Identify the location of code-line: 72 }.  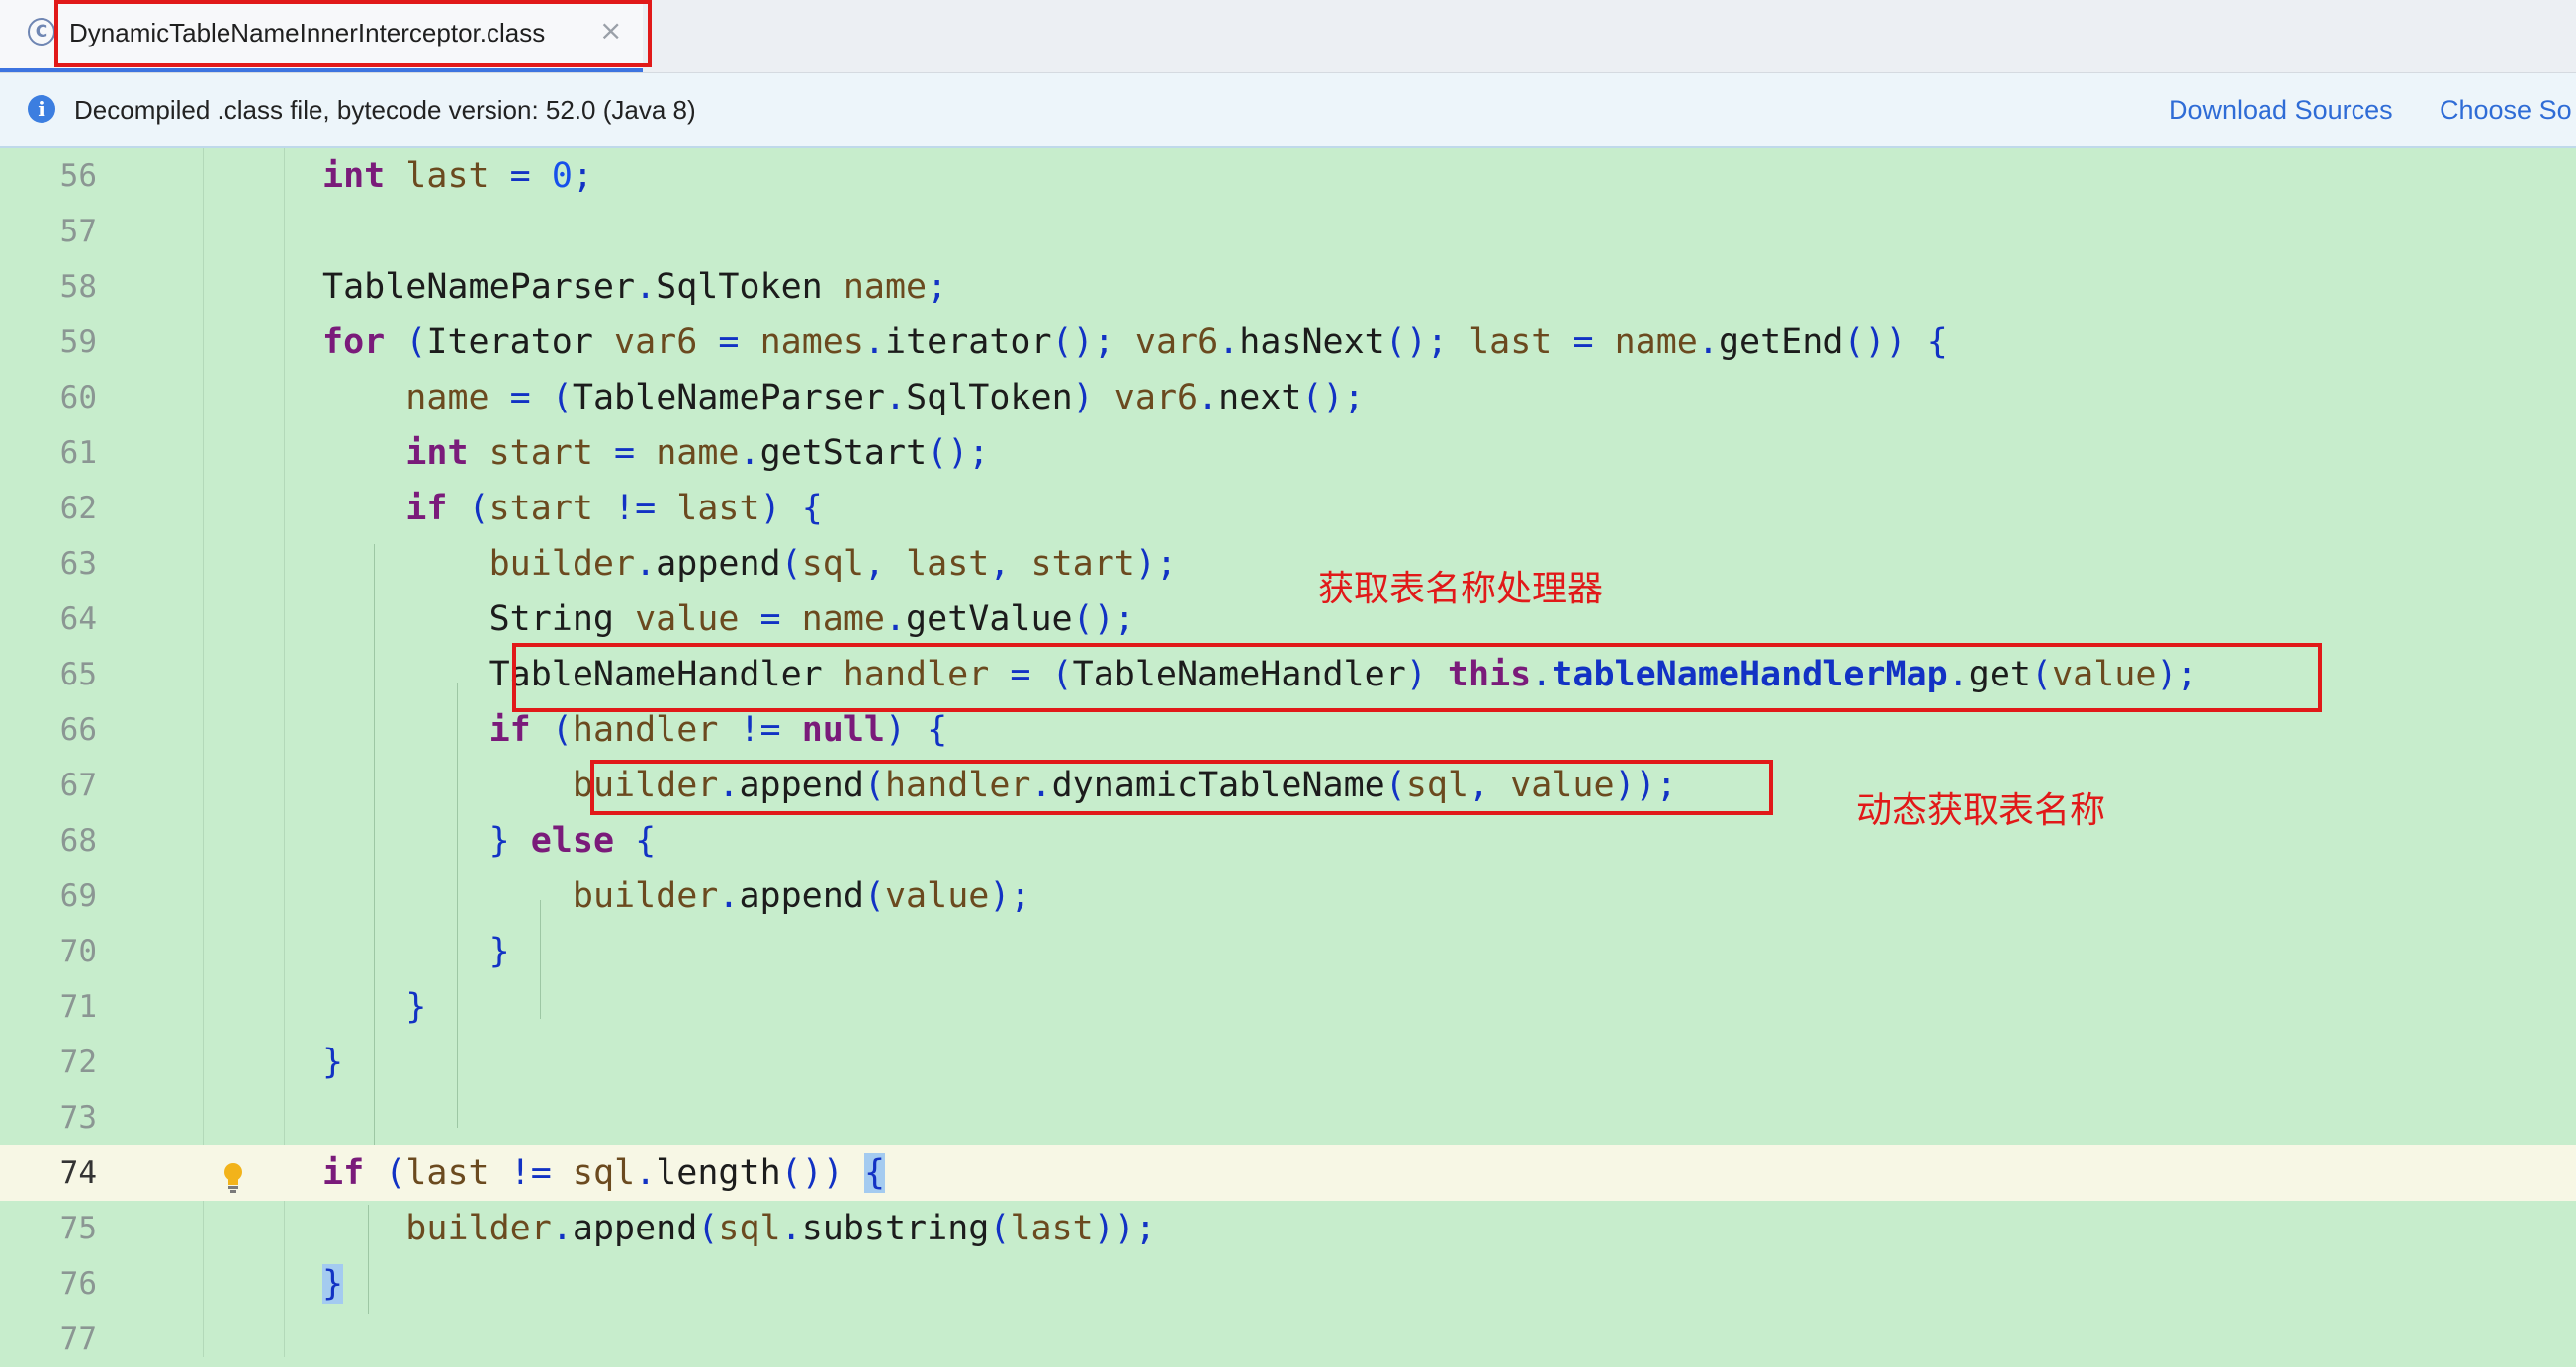
(1288, 1062).